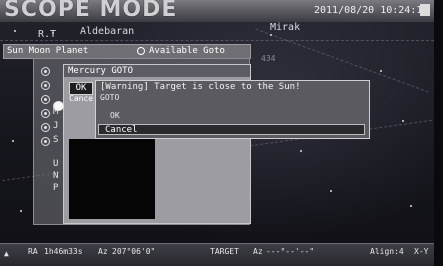  What do you see at coordinates (91, 11) in the screenshot?
I see `page-title: SCOPE MODE` at bounding box center [91, 11].